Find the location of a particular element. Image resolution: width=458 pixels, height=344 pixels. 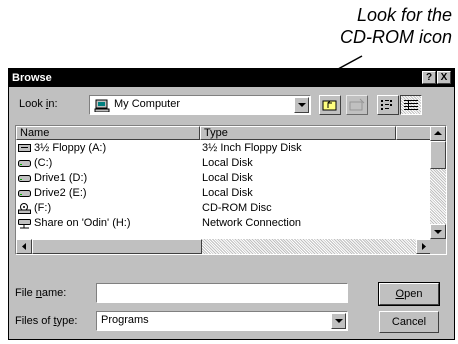

list-item: Share on 'Odin' (H:) Network Connection is located at coordinates (224, 223).